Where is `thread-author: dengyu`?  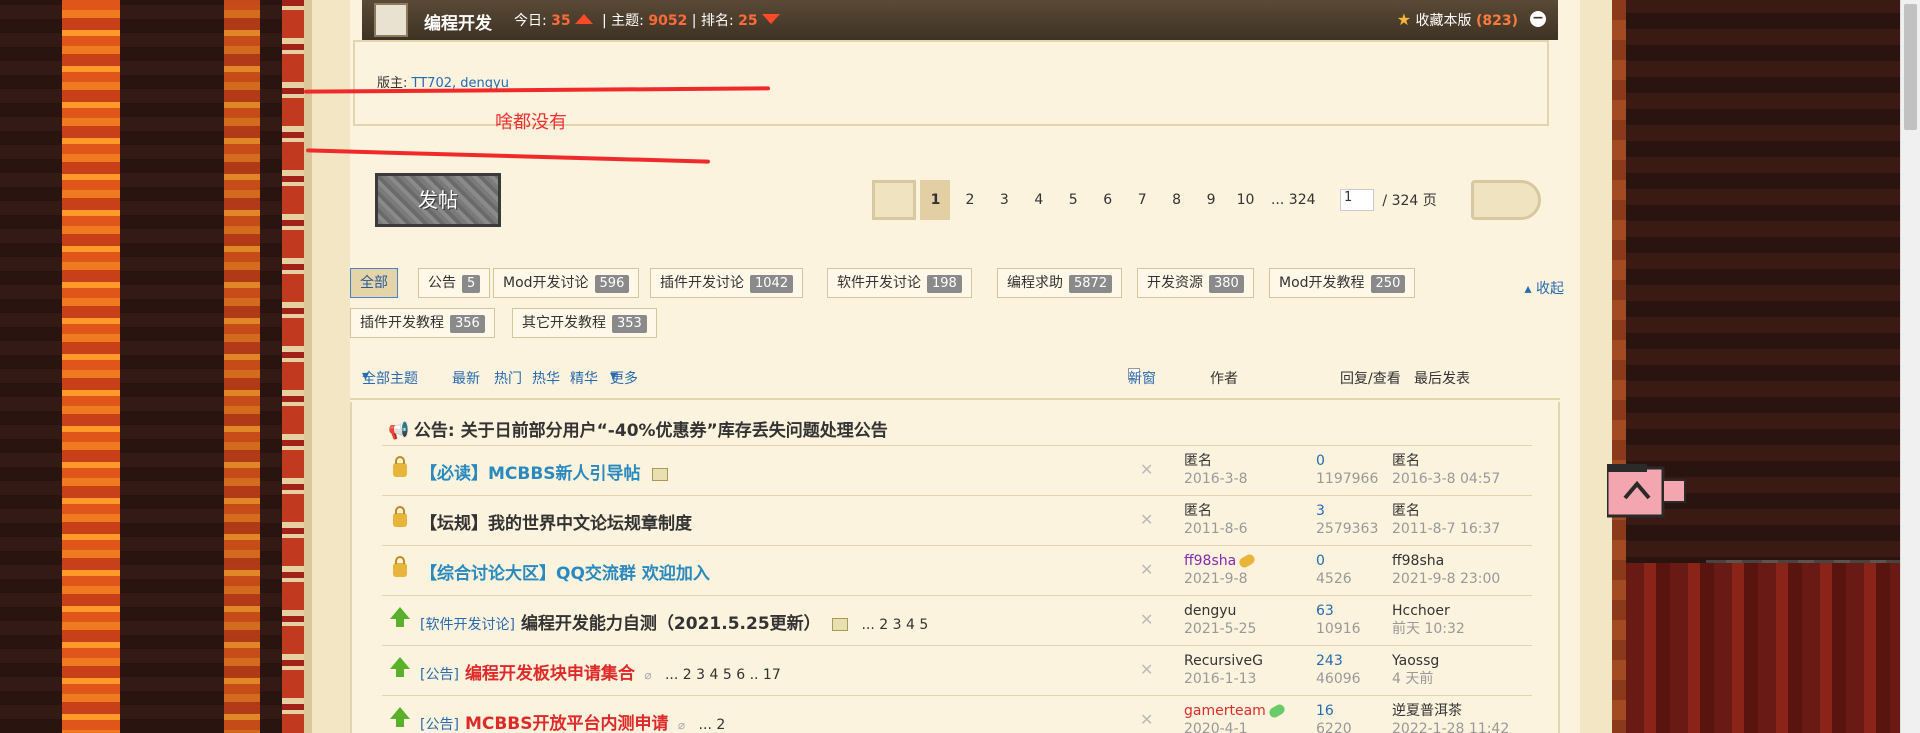 thread-author: dengyu is located at coordinates (1220, 611).